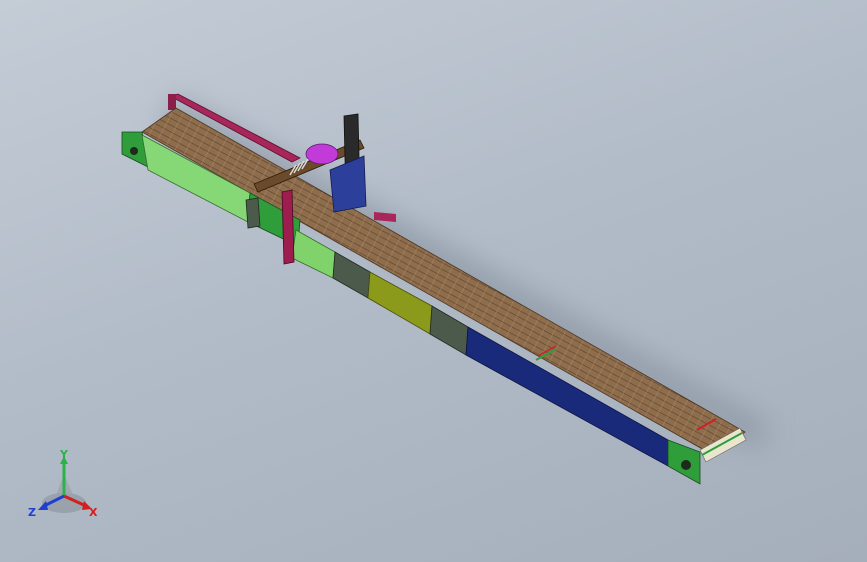 This screenshot has width=867, height=562. What do you see at coordinates (288, 227) in the screenshot?
I see `drive-post` at bounding box center [288, 227].